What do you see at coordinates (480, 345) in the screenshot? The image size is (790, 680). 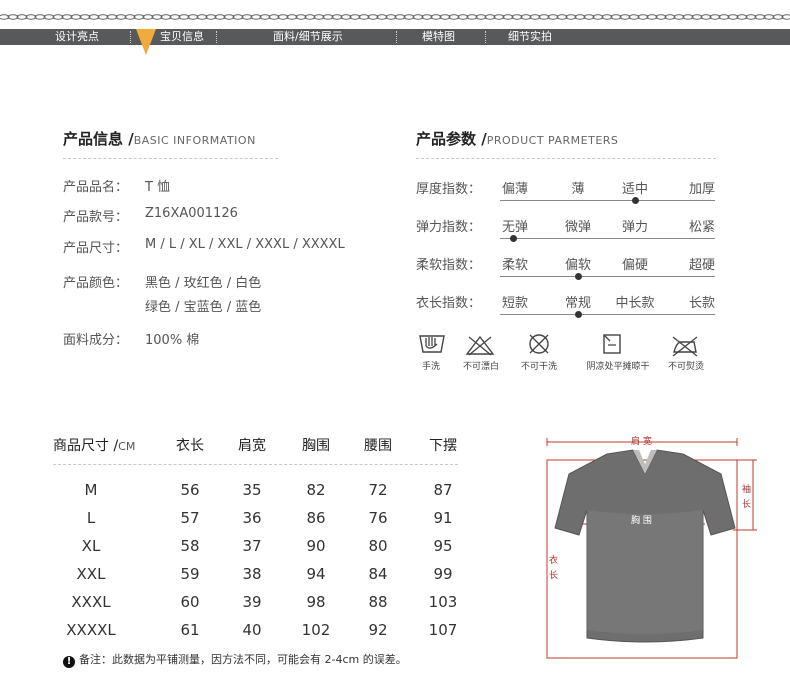 I see `no-bleach-icon` at bounding box center [480, 345].